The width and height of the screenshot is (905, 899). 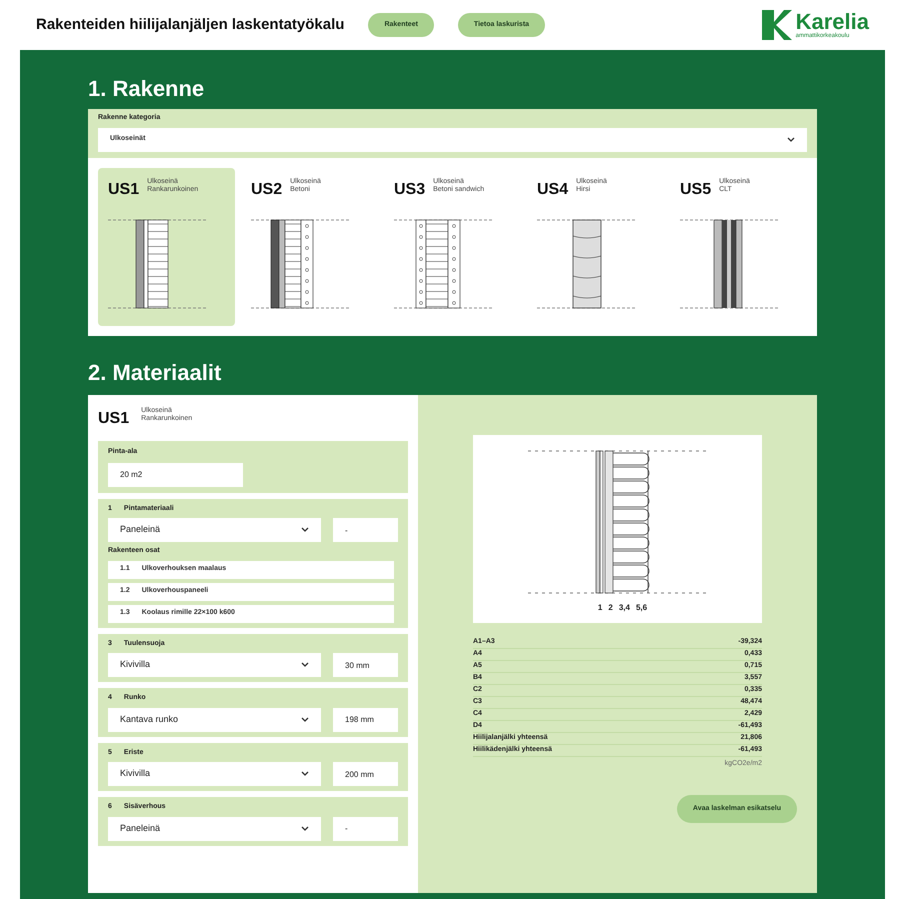 I want to click on structure-code: US3, so click(x=410, y=190).